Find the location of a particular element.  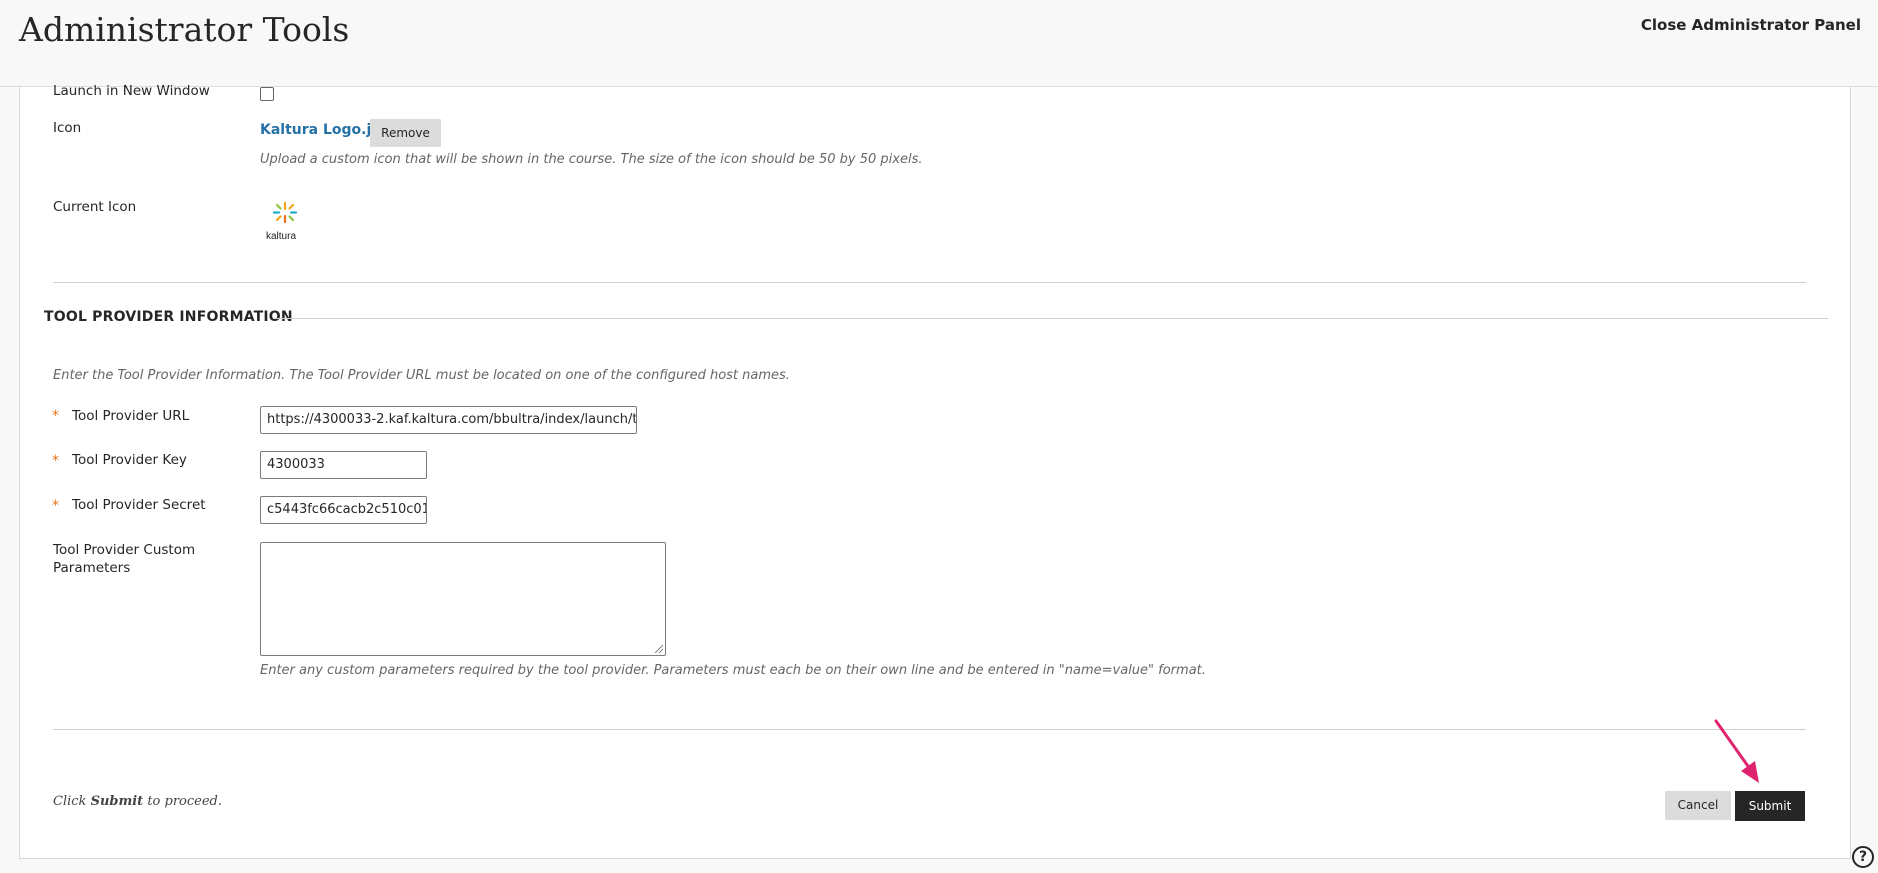

submit-instruction: Click Submit to proceed. is located at coordinates (137, 801).